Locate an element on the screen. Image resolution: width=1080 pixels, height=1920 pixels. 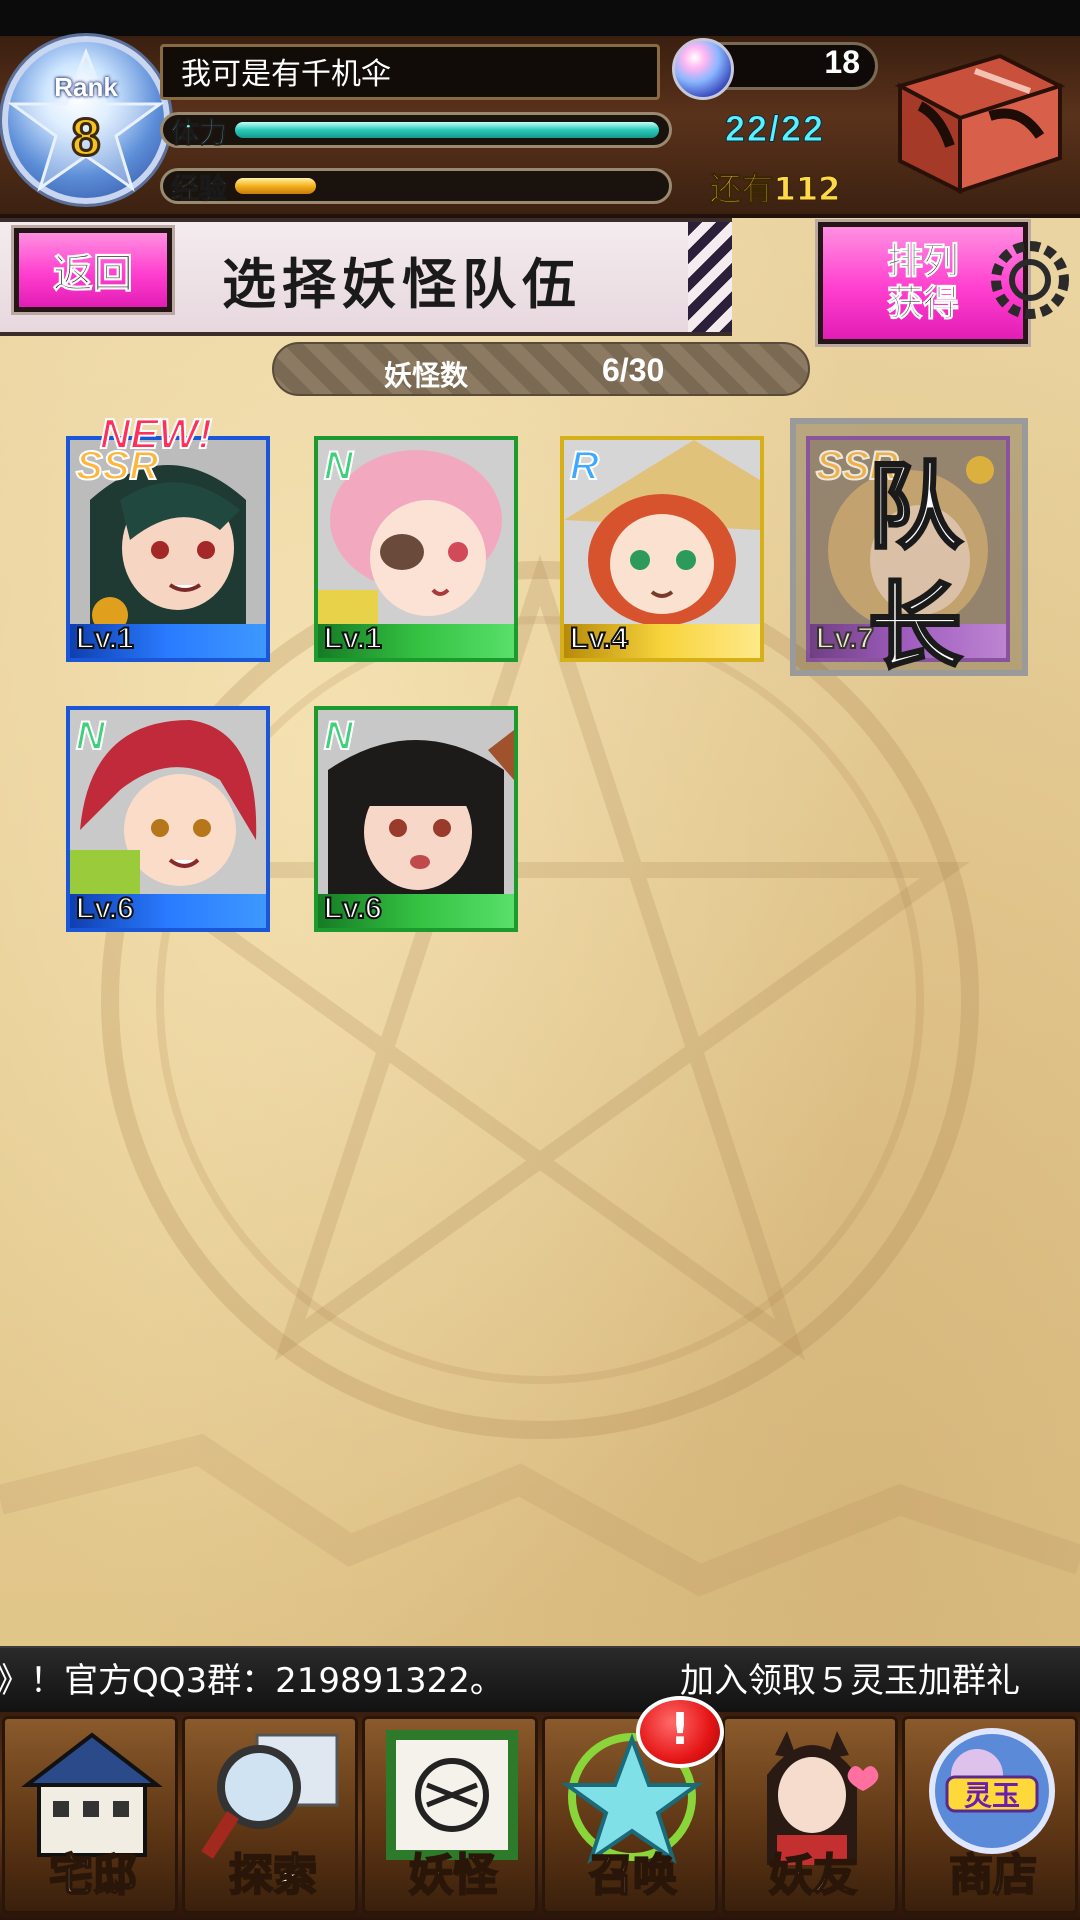
gem-count: 18 is located at coordinates (842, 62).